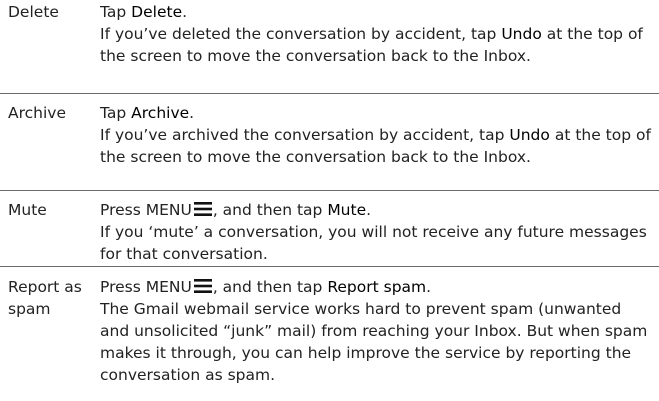  What do you see at coordinates (33, 12) in the screenshot?
I see `term-delete: Delete` at bounding box center [33, 12].